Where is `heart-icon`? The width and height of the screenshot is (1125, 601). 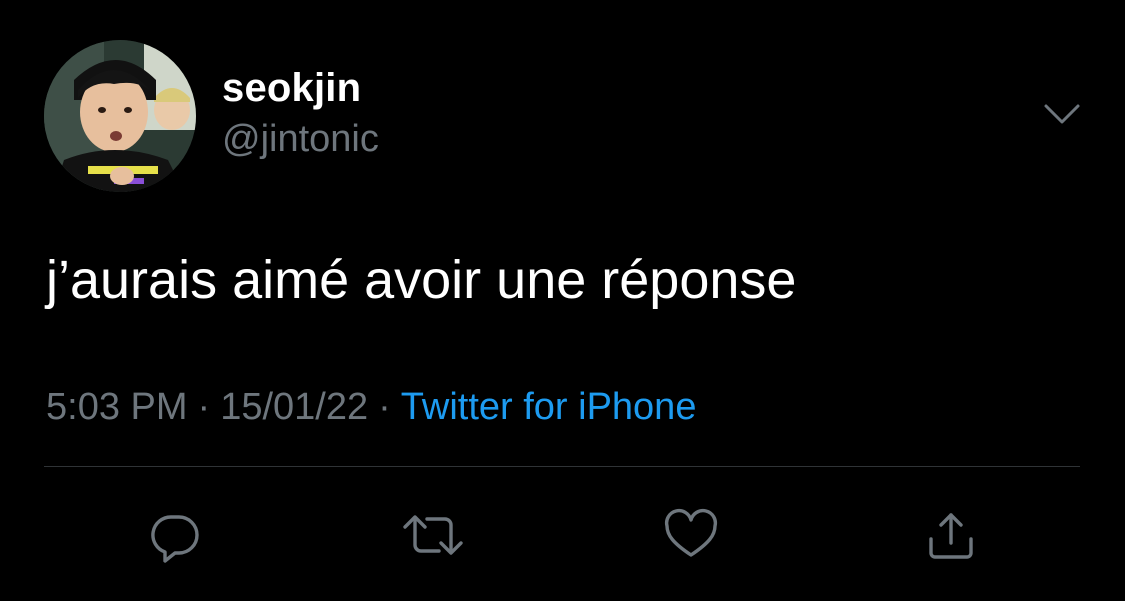 heart-icon is located at coordinates (691, 532).